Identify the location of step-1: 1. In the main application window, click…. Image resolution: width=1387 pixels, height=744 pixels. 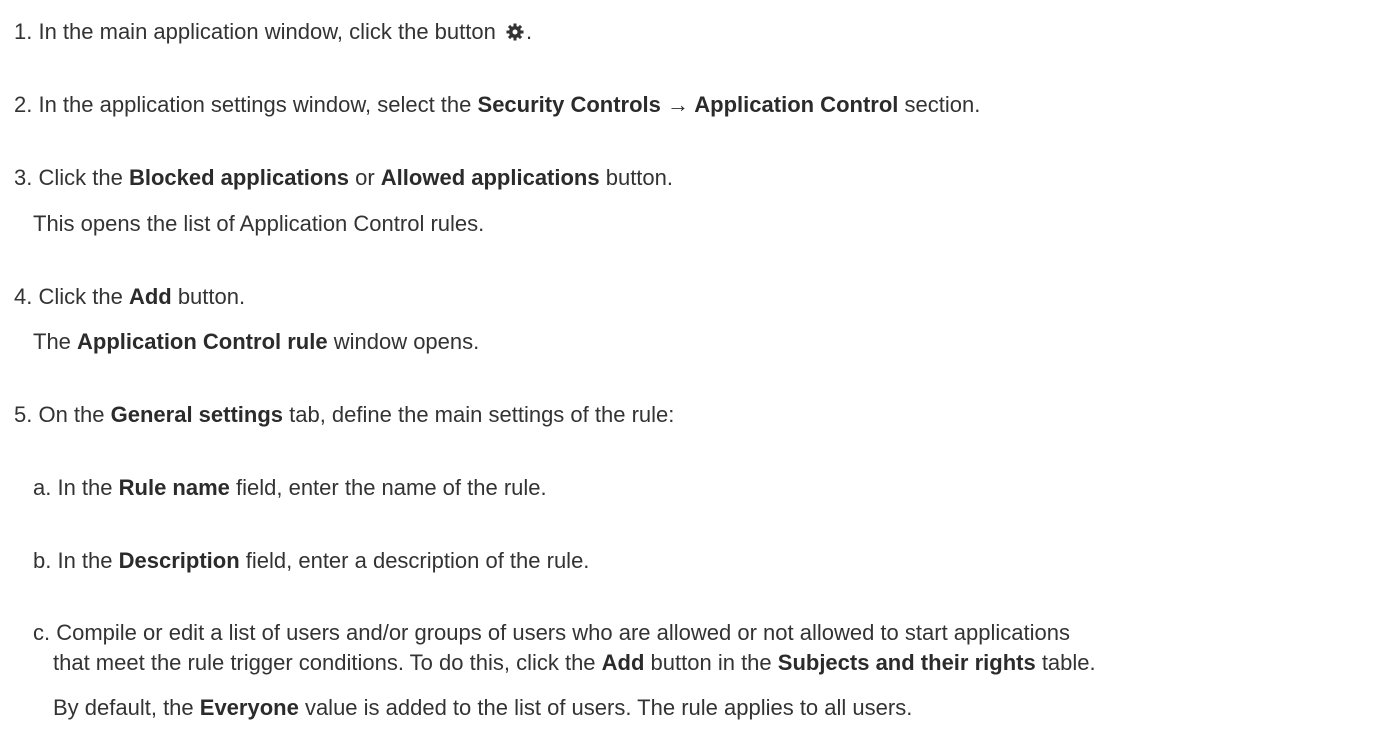
(273, 31).